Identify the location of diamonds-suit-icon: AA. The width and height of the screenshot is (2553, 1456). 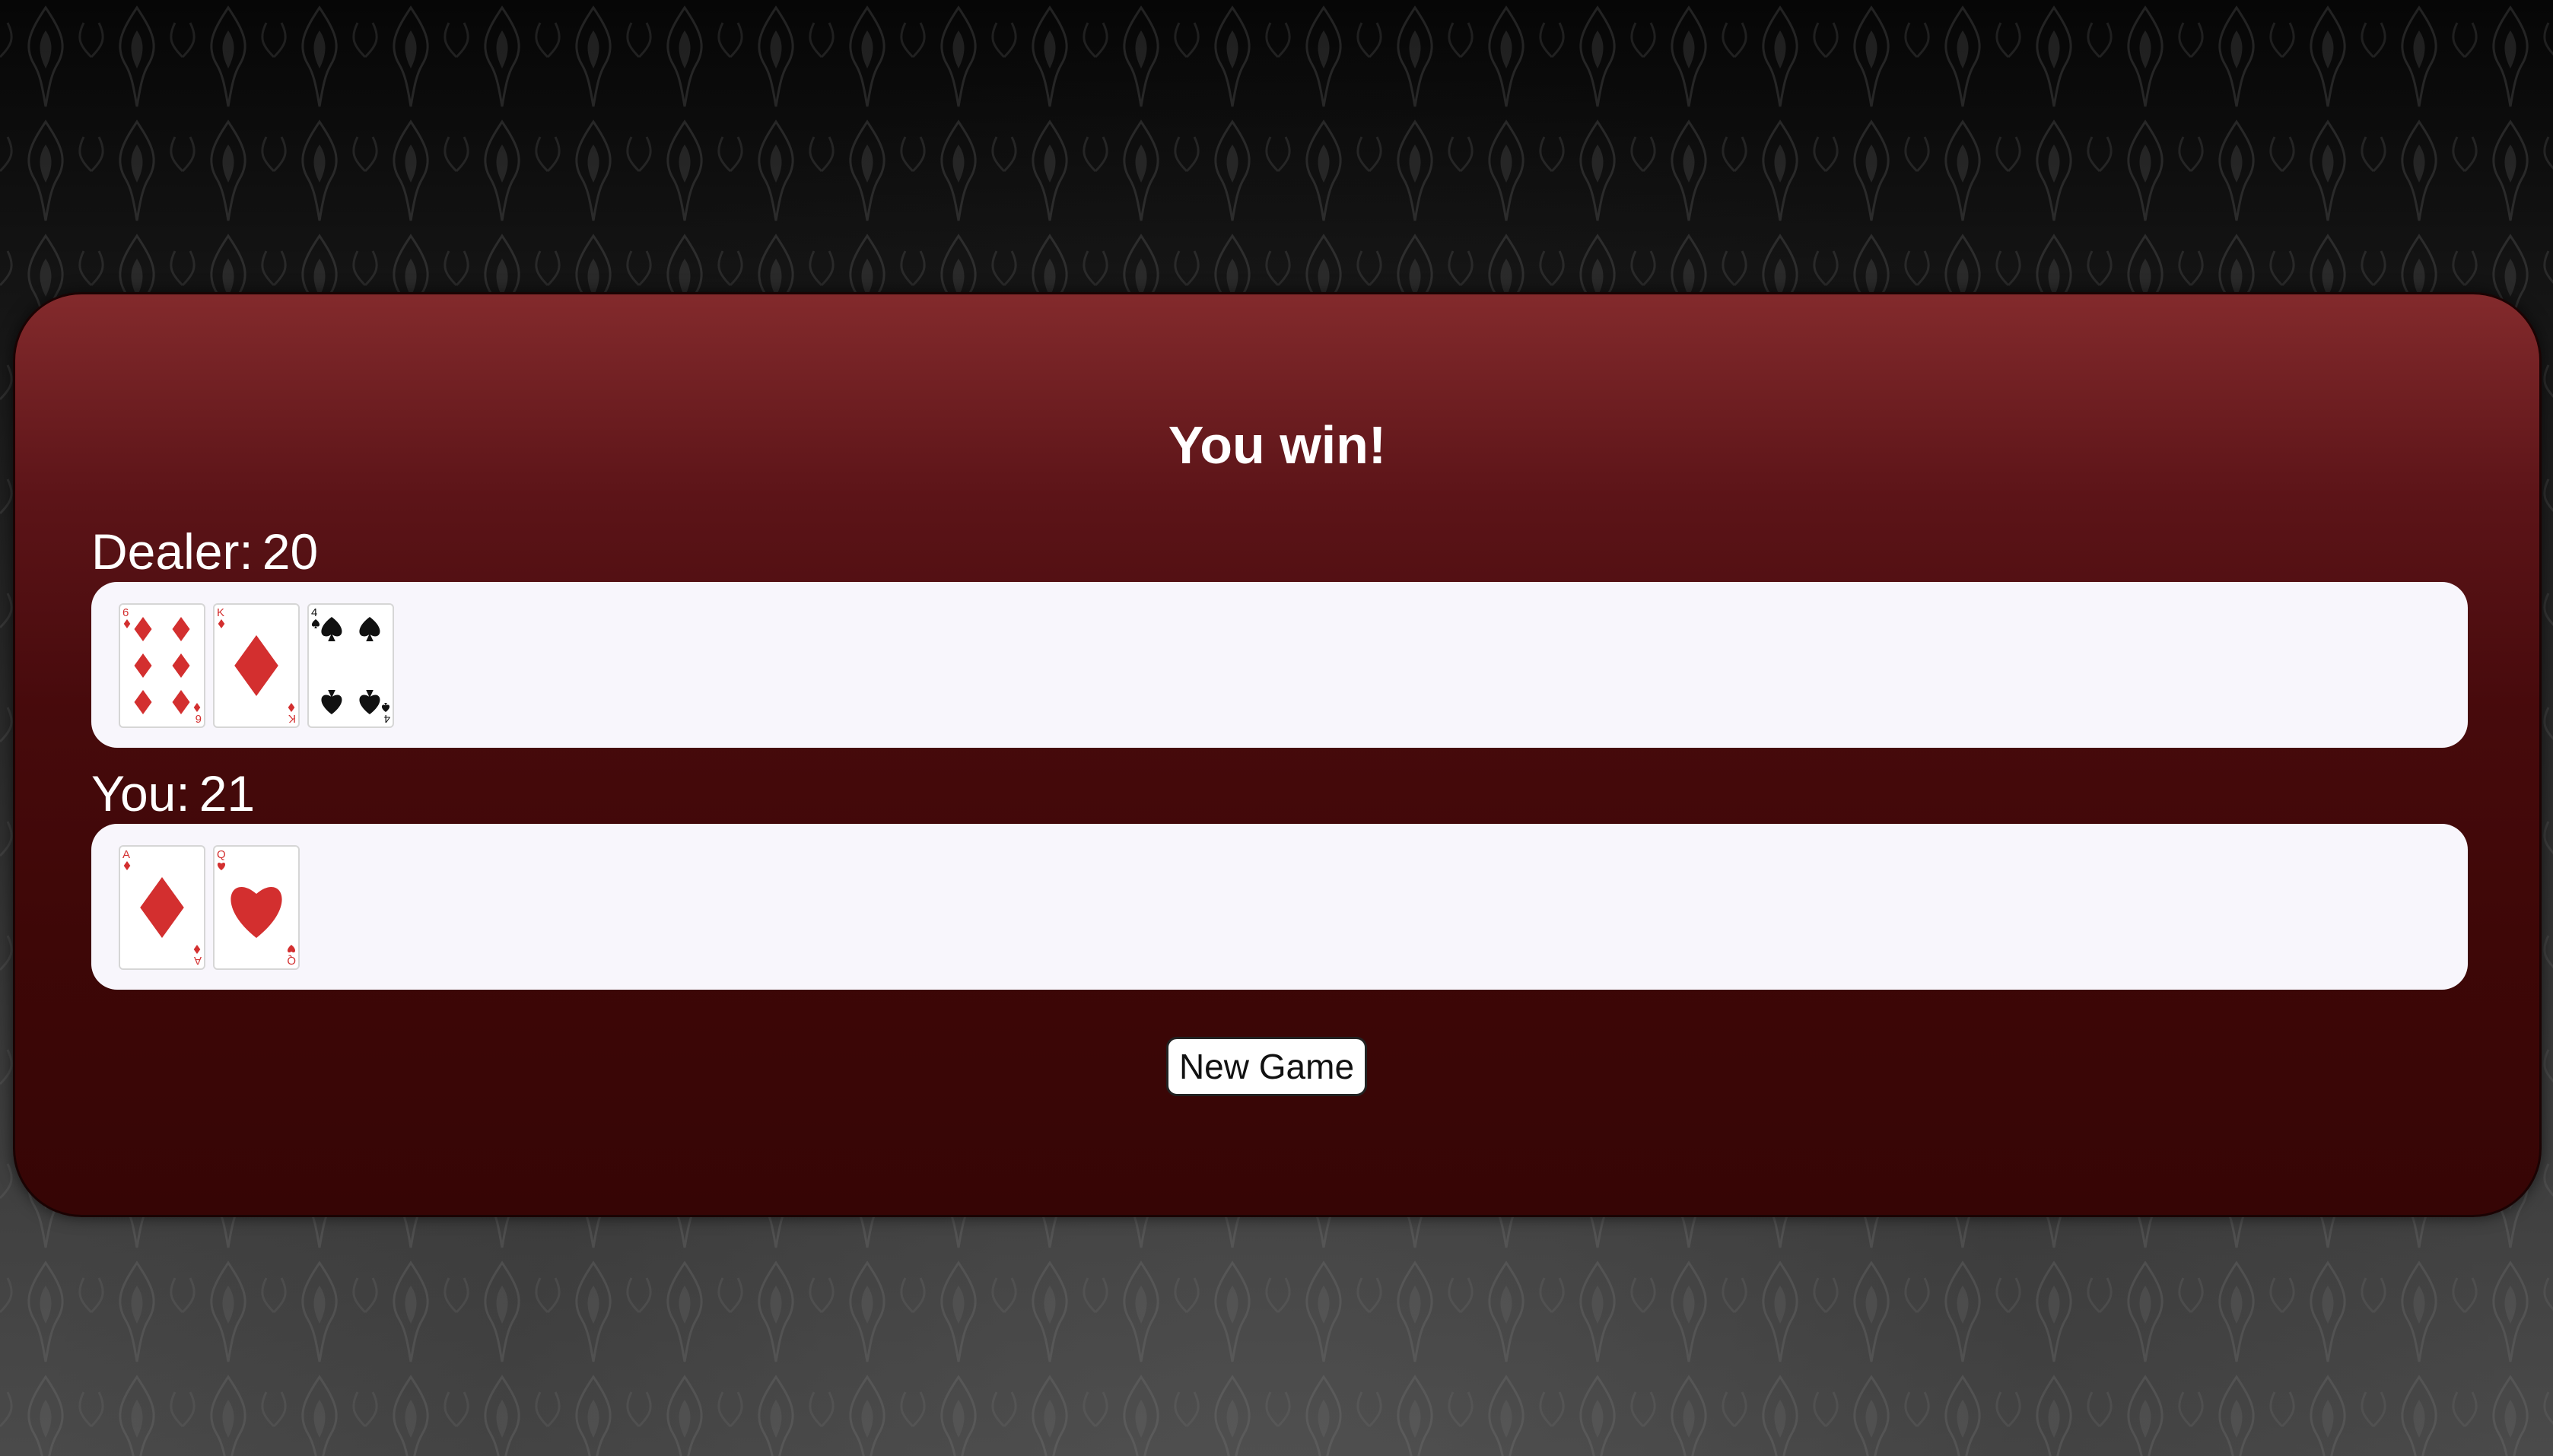
(162, 908).